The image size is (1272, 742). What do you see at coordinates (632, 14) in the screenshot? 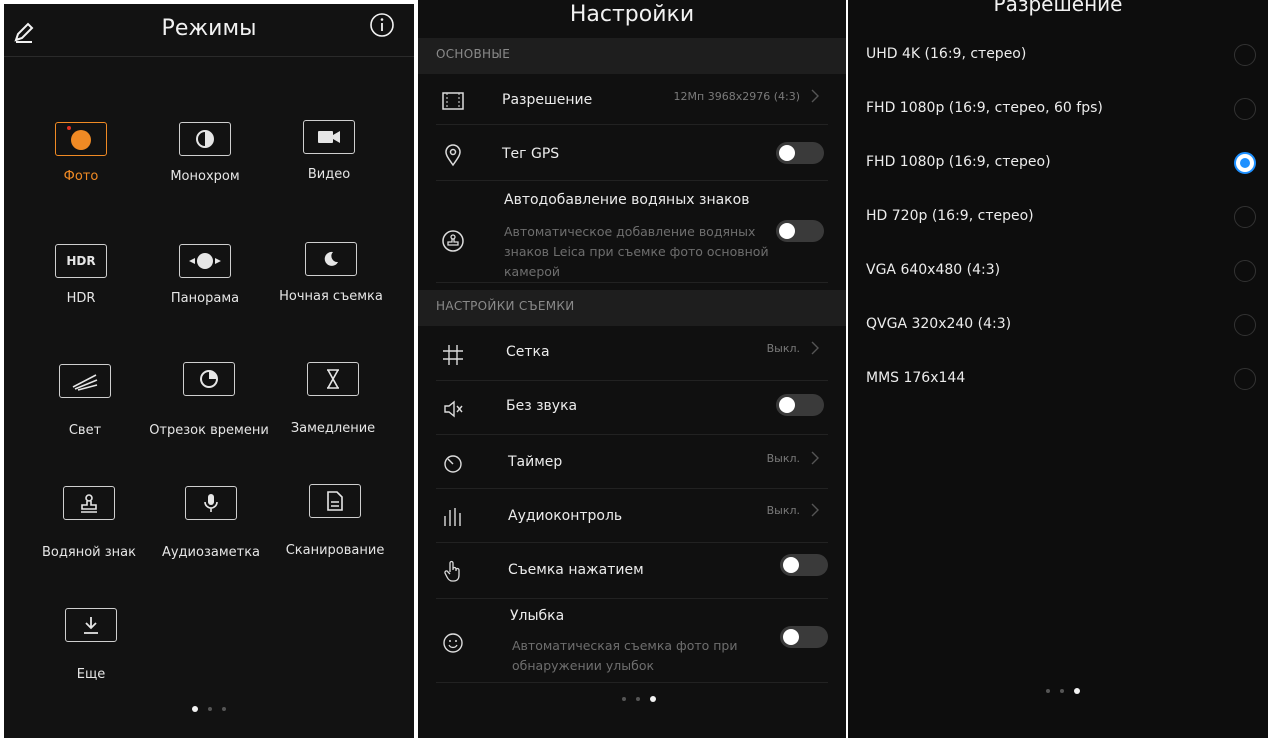
I see `page-title: Настройки` at bounding box center [632, 14].